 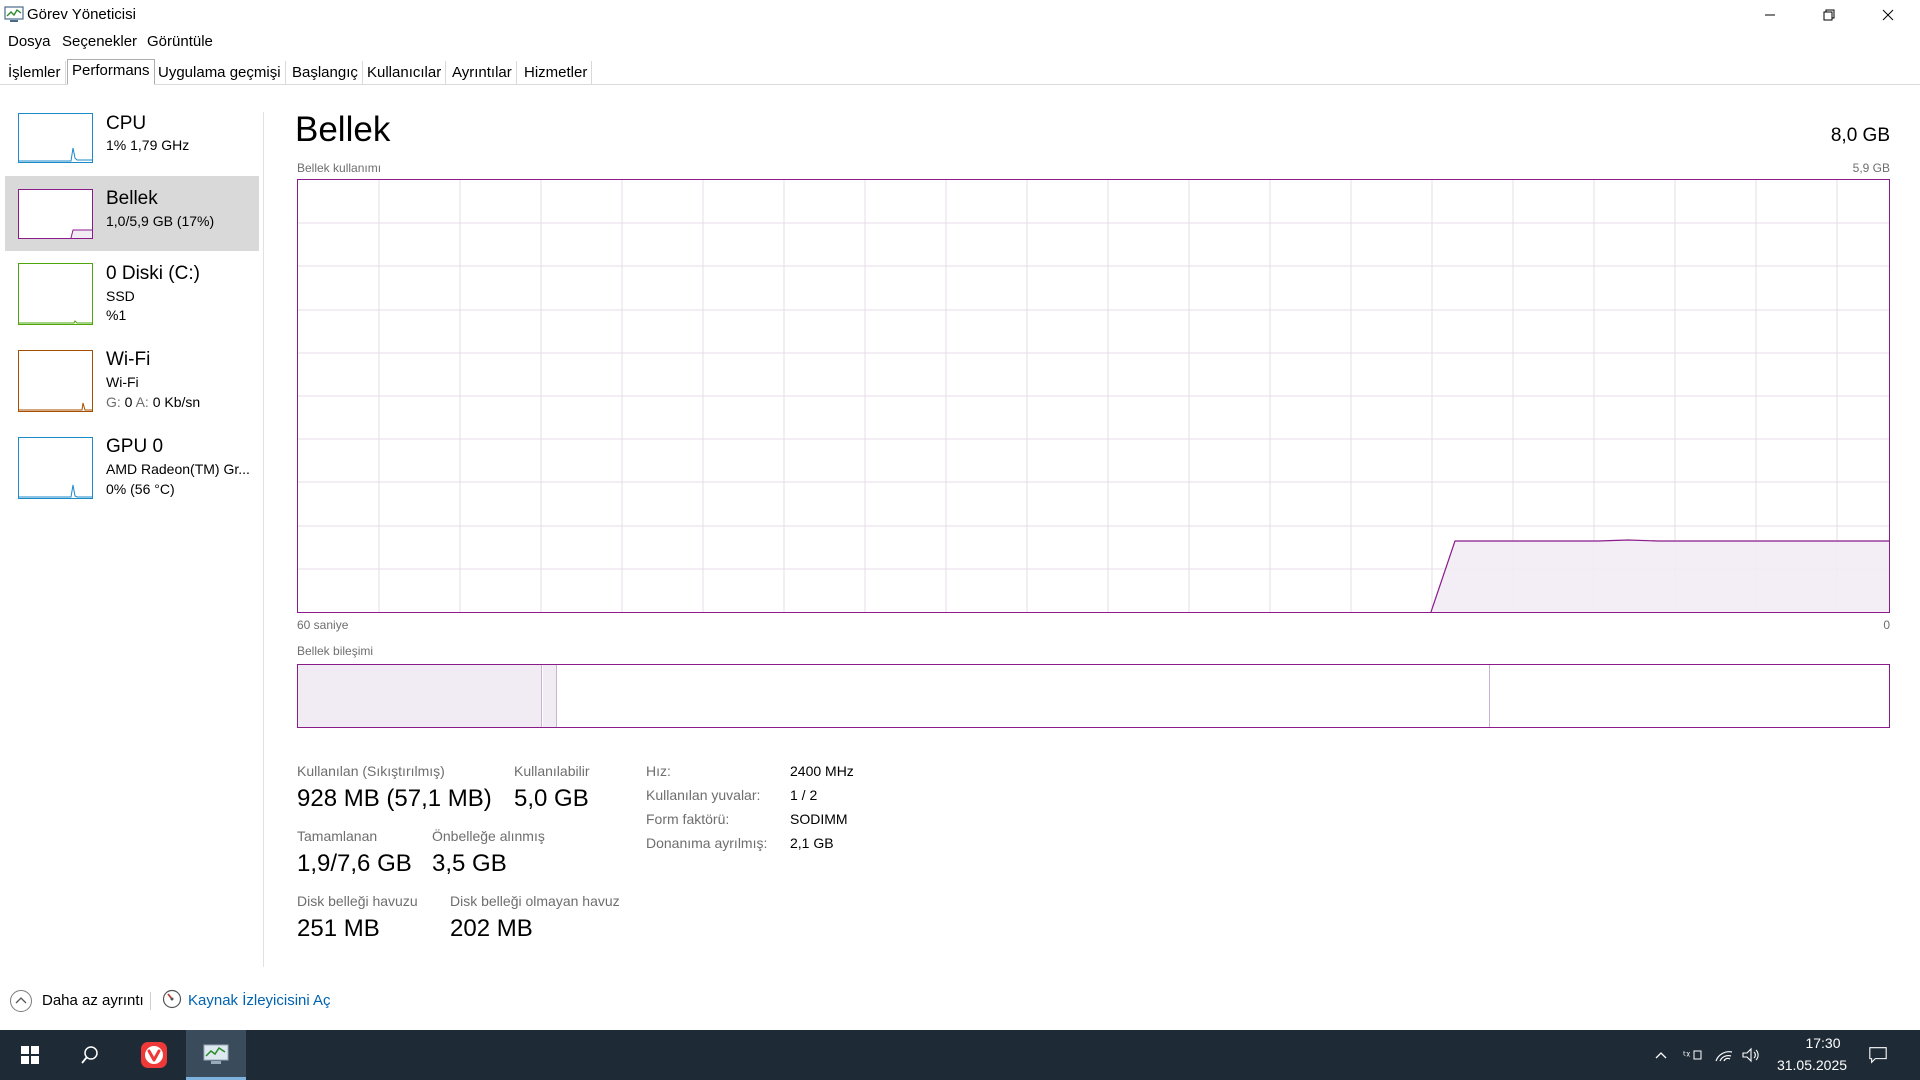 I want to click on paged-pool-label: Disk belleği havuzu, so click(x=357, y=901).